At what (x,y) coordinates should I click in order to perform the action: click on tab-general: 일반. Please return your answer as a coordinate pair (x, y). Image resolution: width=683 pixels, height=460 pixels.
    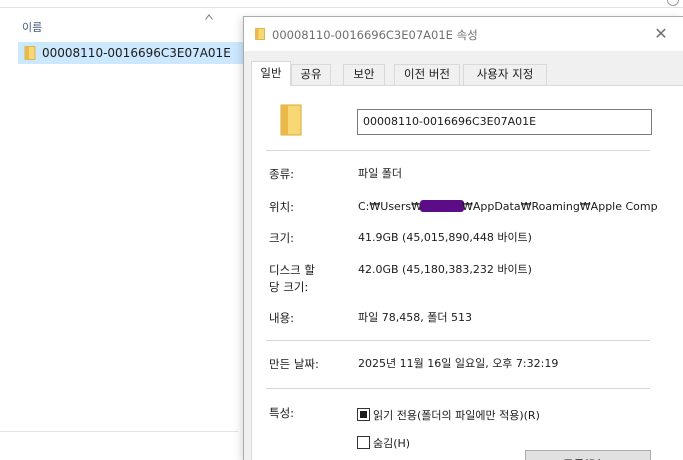
    Looking at the image, I should click on (271, 73).